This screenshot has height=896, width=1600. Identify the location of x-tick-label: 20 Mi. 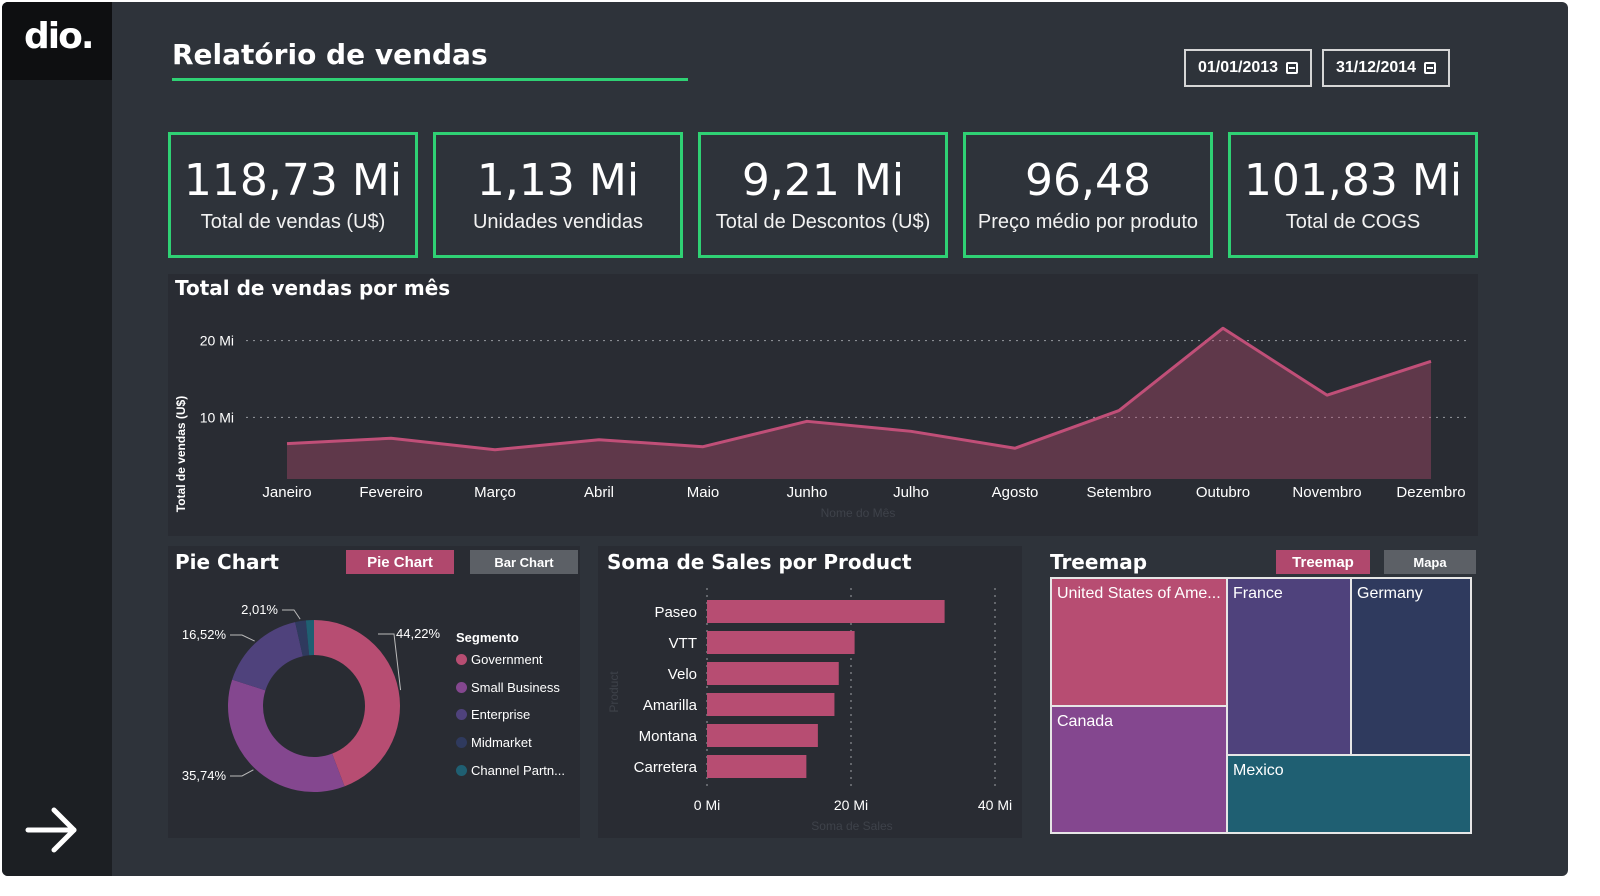
(851, 805).